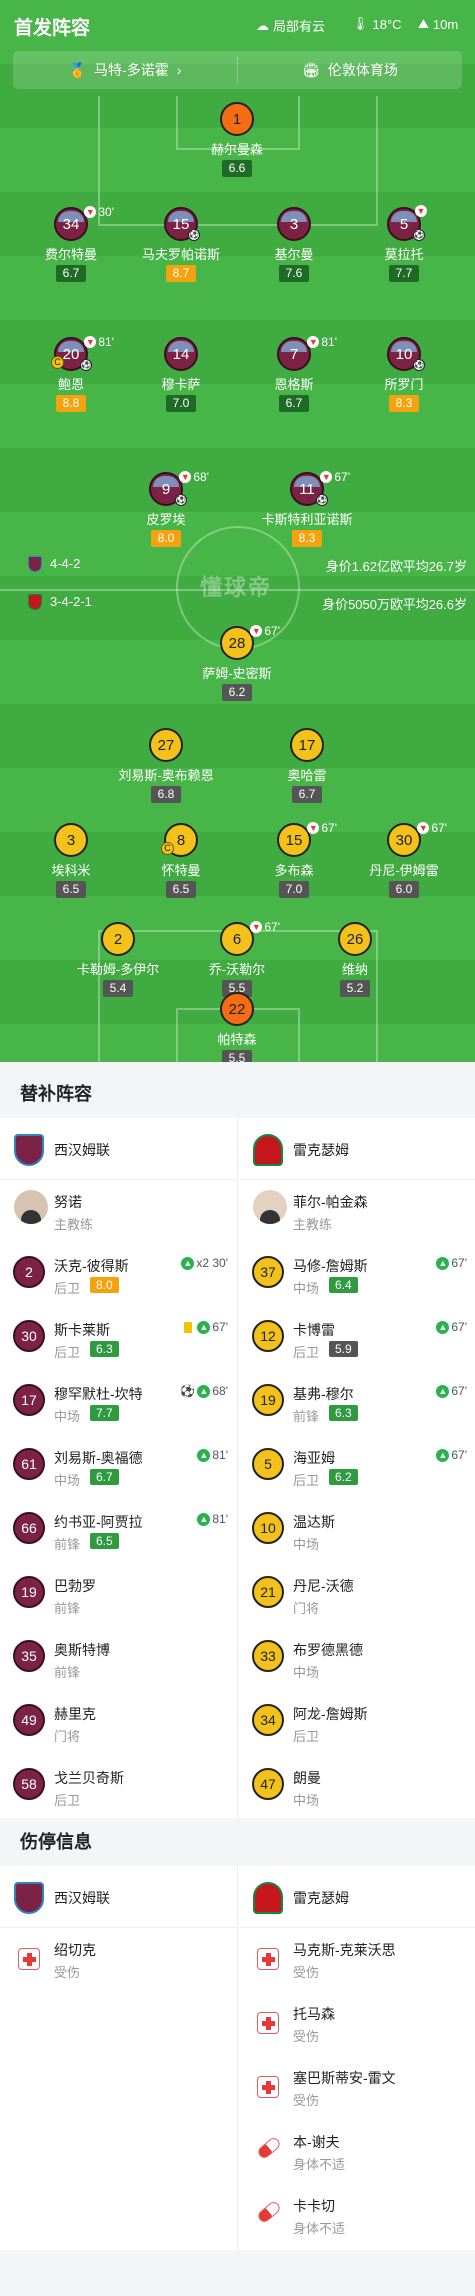  I want to click on away-player: 6 ▼ 67' 乔-沃勒尔 5.5, so click(237, 958).